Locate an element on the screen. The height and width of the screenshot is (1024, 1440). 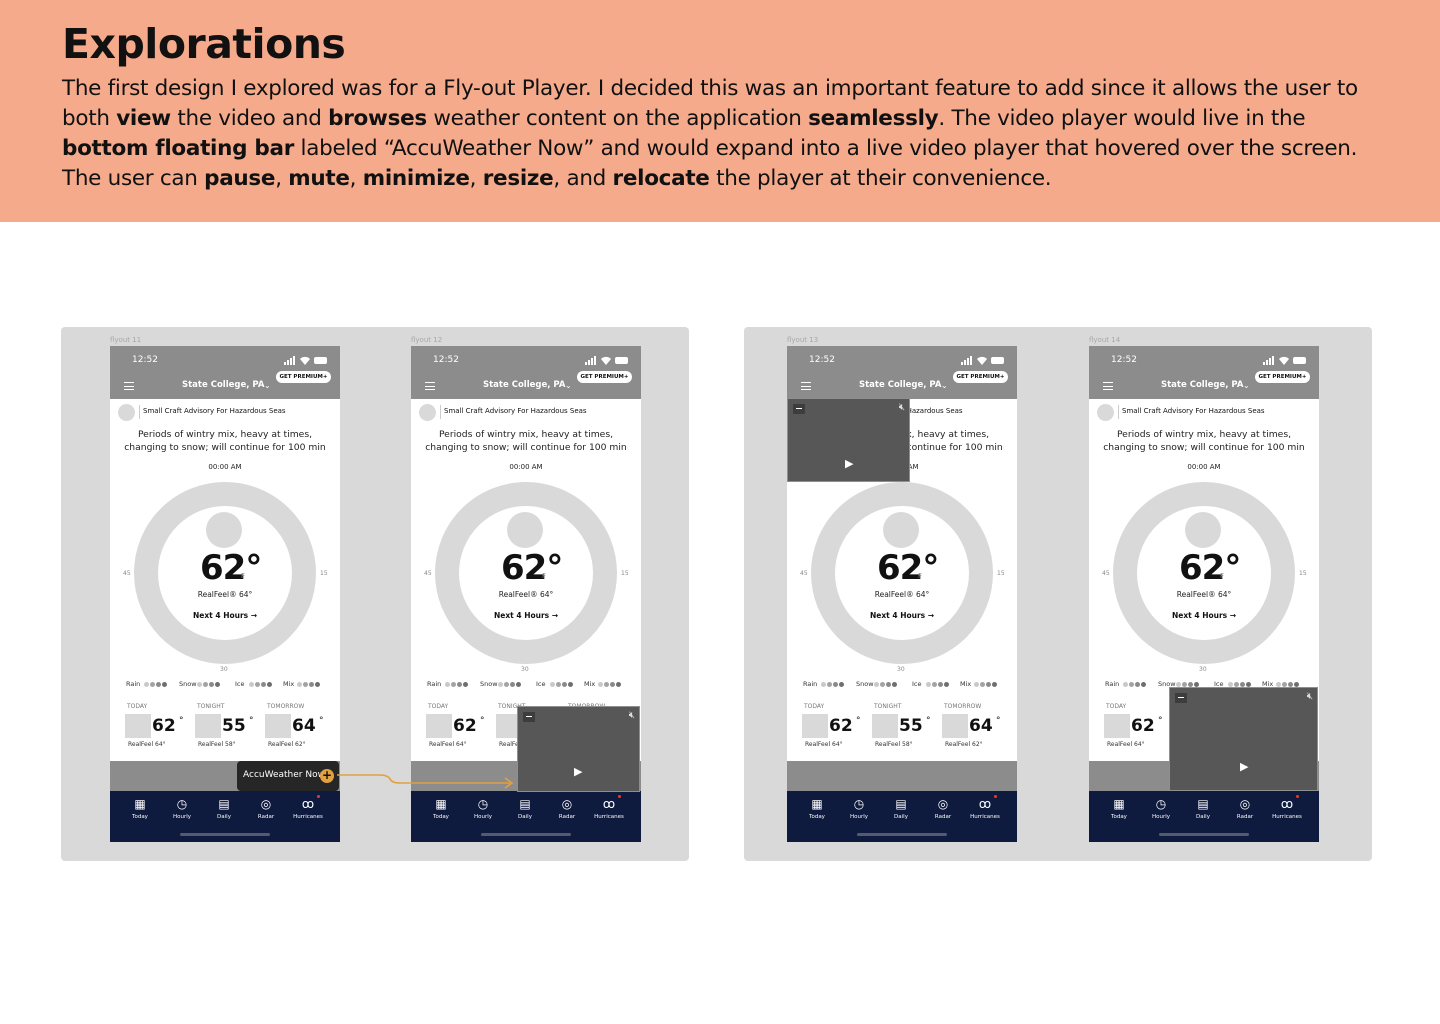
flyout-connector-arrow is located at coordinates (425, 781).